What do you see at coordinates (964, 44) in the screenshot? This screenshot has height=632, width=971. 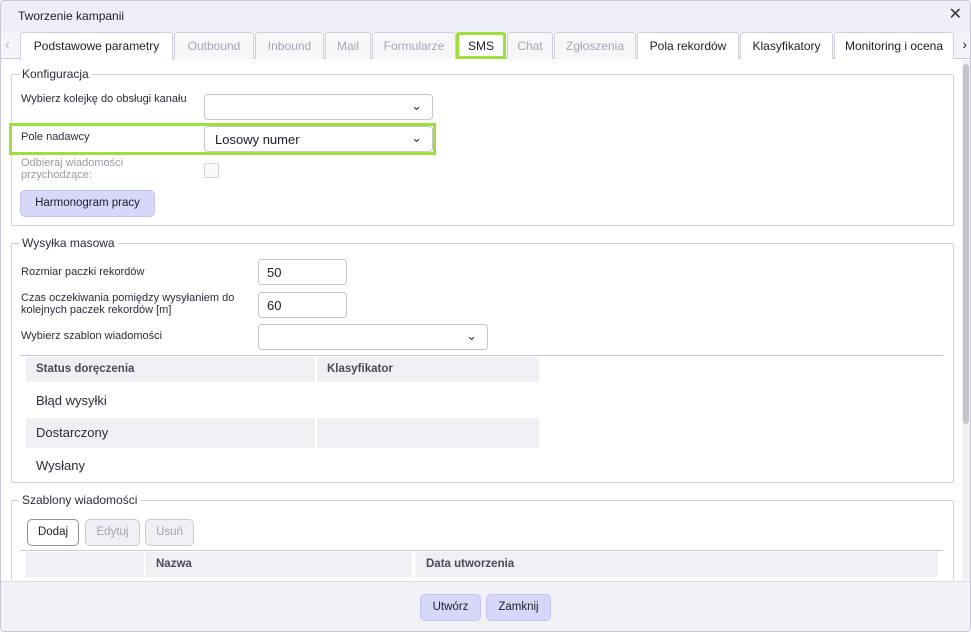 I see `tabs-next-arrow-icon: ›` at bounding box center [964, 44].